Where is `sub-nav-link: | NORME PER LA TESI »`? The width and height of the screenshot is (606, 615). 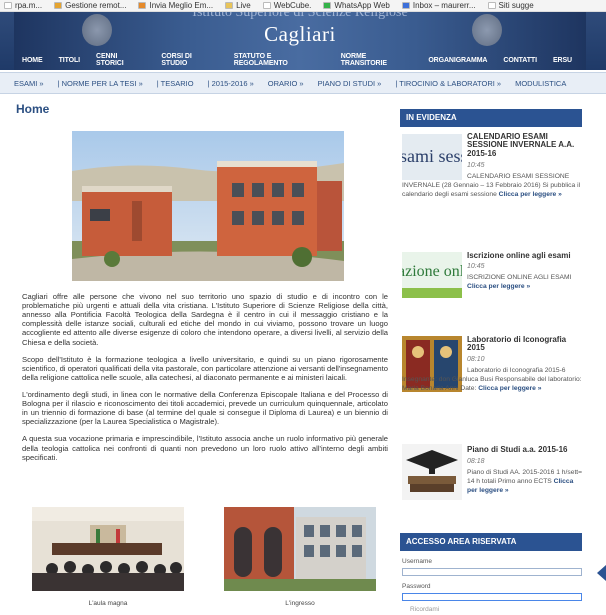
sub-nav-link: | NORME PER LA TESI » is located at coordinates (100, 83).